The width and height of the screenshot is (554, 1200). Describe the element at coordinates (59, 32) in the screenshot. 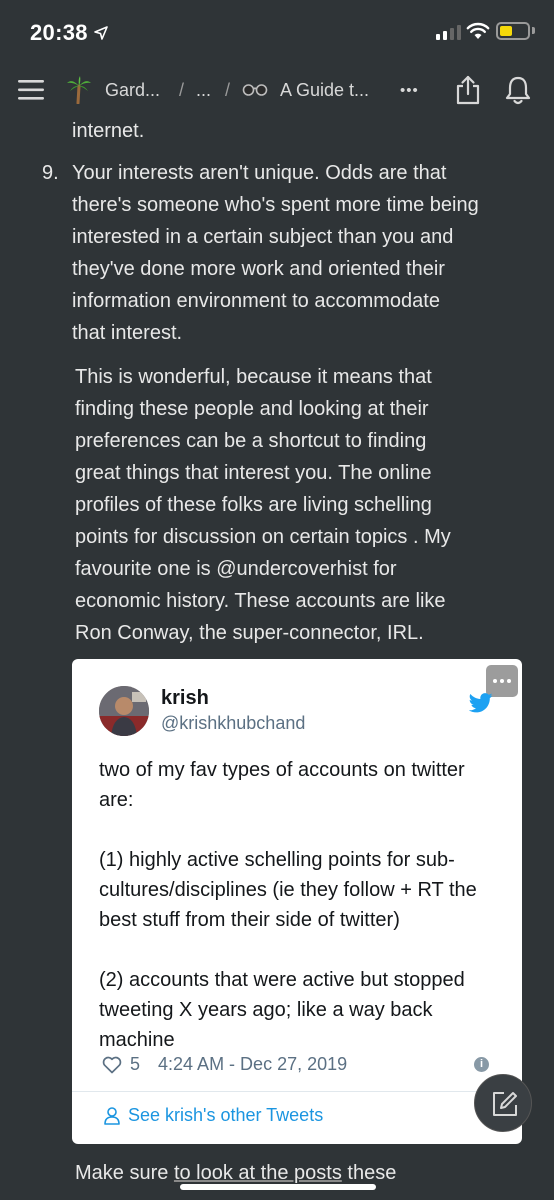

I see `status-time: 20:38` at that location.